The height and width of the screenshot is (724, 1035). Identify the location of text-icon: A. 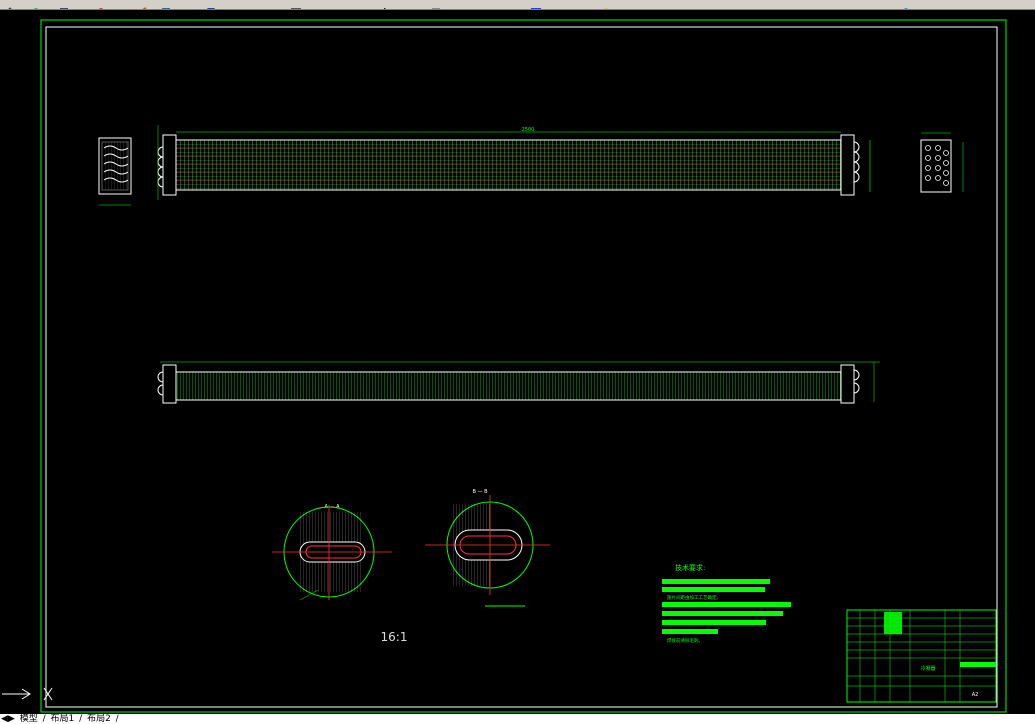
(386, 4).